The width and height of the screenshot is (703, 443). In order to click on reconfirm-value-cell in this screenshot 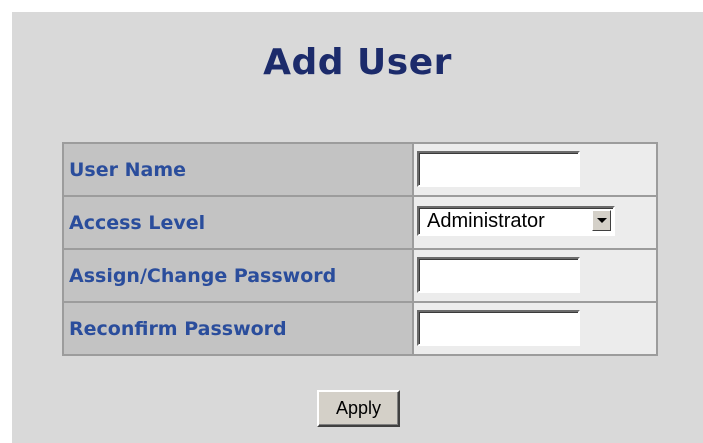, I will do `click(535, 328)`.